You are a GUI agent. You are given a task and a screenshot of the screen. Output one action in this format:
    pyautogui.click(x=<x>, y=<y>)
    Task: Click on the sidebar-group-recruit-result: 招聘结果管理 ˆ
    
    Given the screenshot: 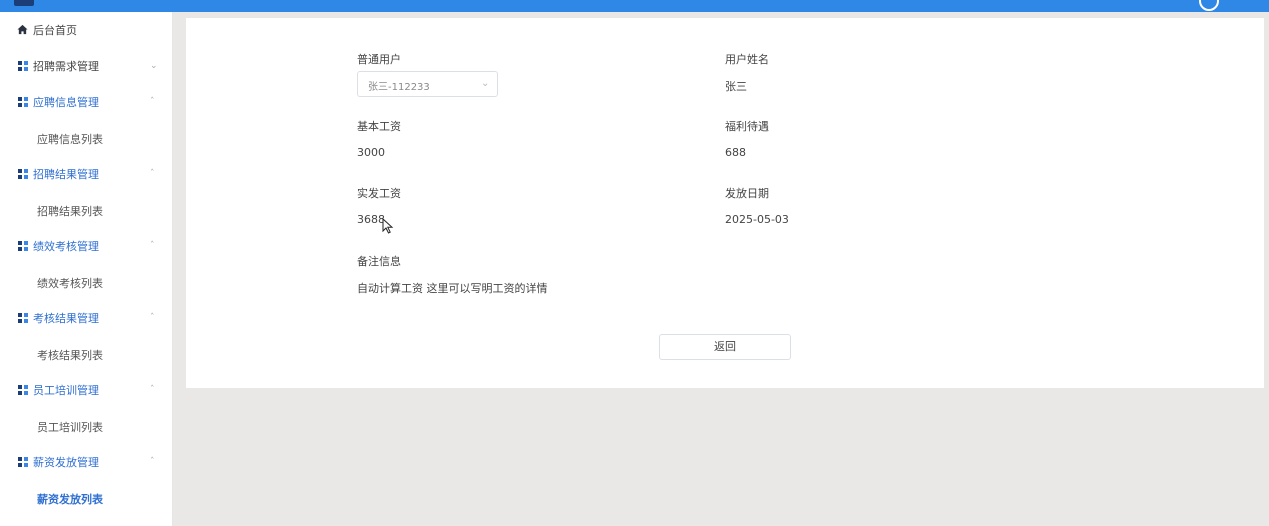 What is the action you would take?
    pyautogui.click(x=86, y=174)
    